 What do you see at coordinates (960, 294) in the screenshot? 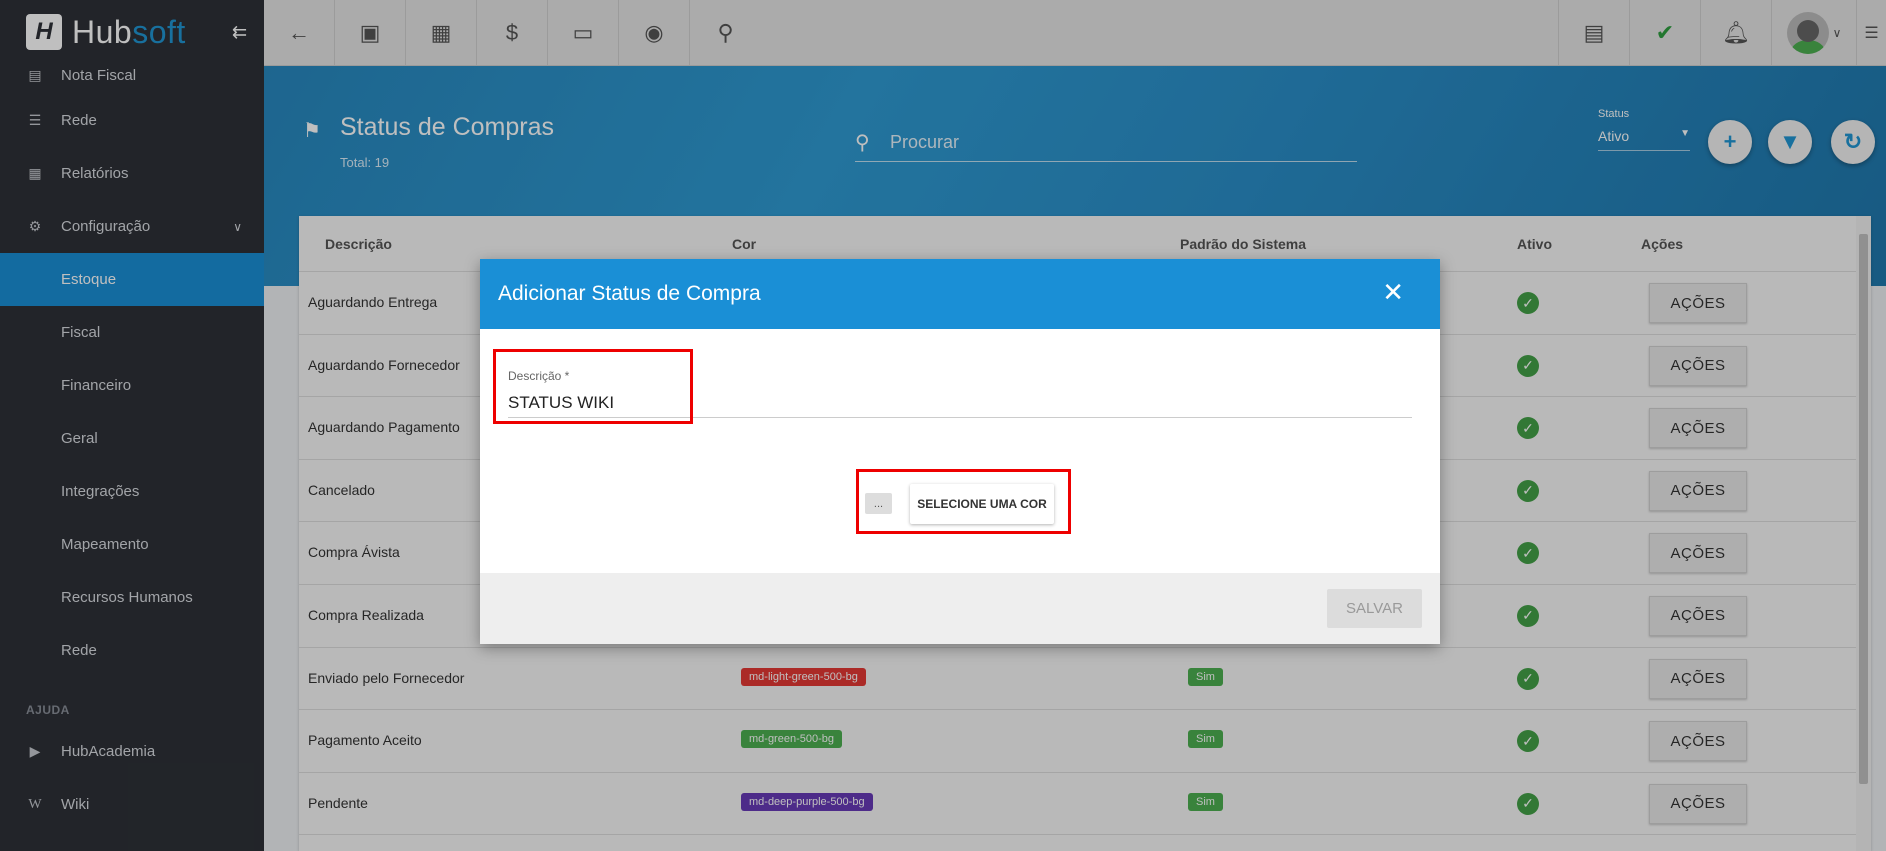
I see `dialog-header: Adicionar Status de Compra ✕` at bounding box center [960, 294].